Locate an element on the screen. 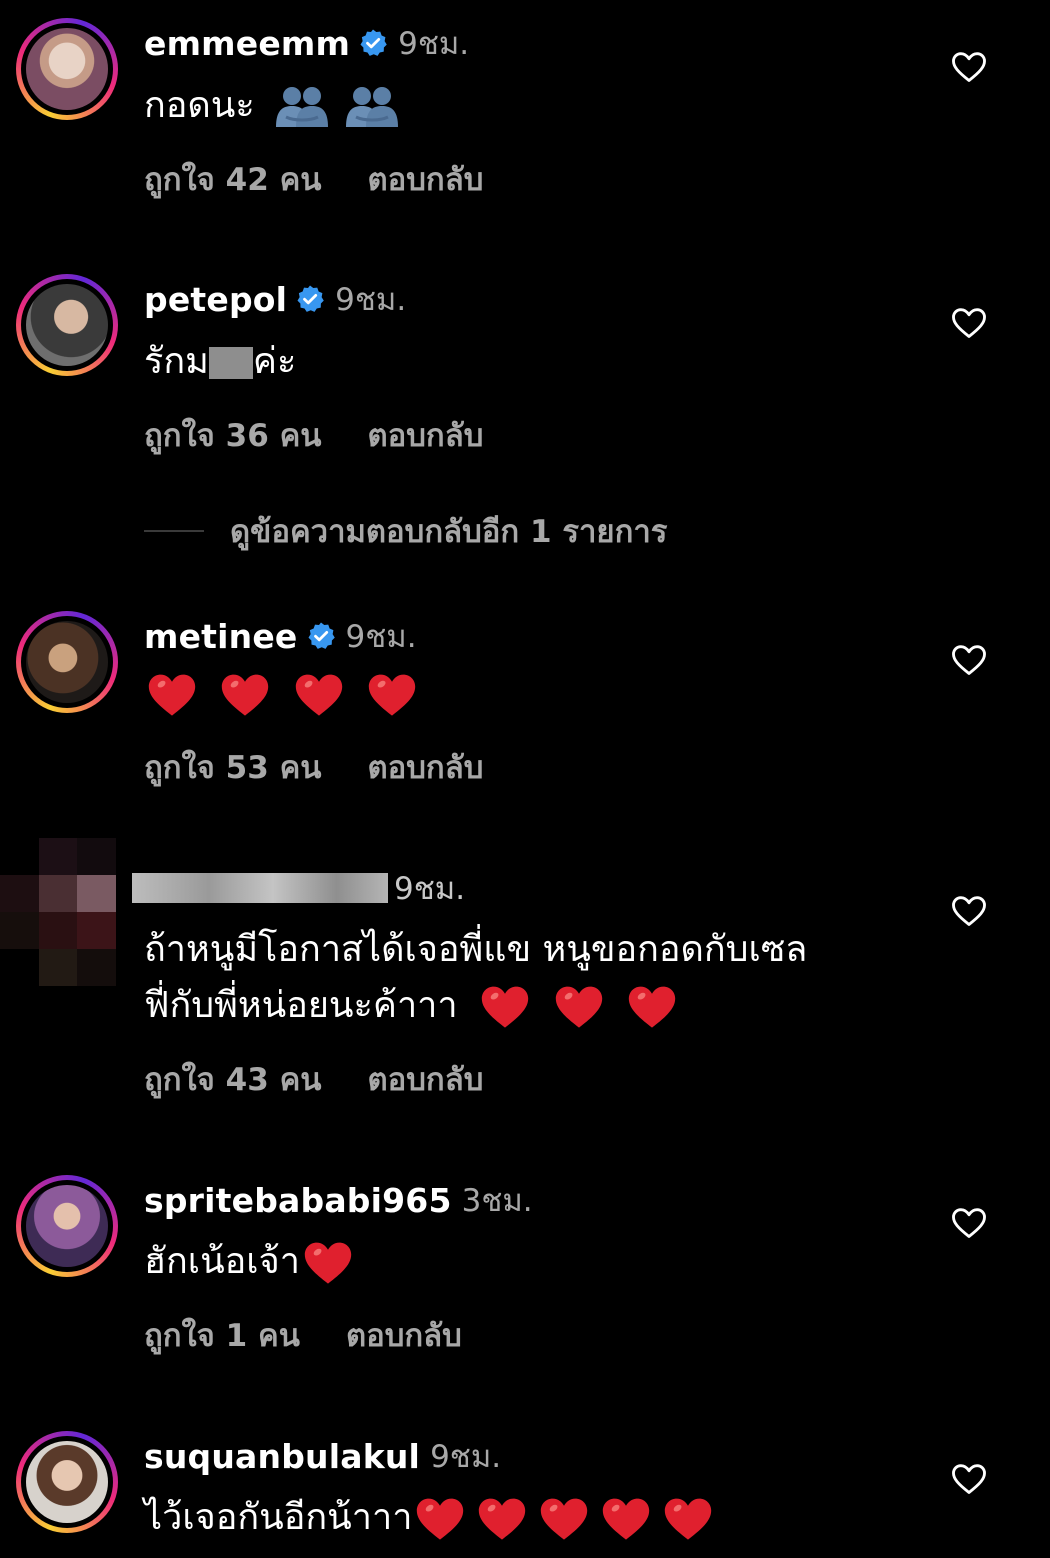 The image size is (1050, 1558). like-count: ถูกใจ 36 คน is located at coordinates (233, 435).